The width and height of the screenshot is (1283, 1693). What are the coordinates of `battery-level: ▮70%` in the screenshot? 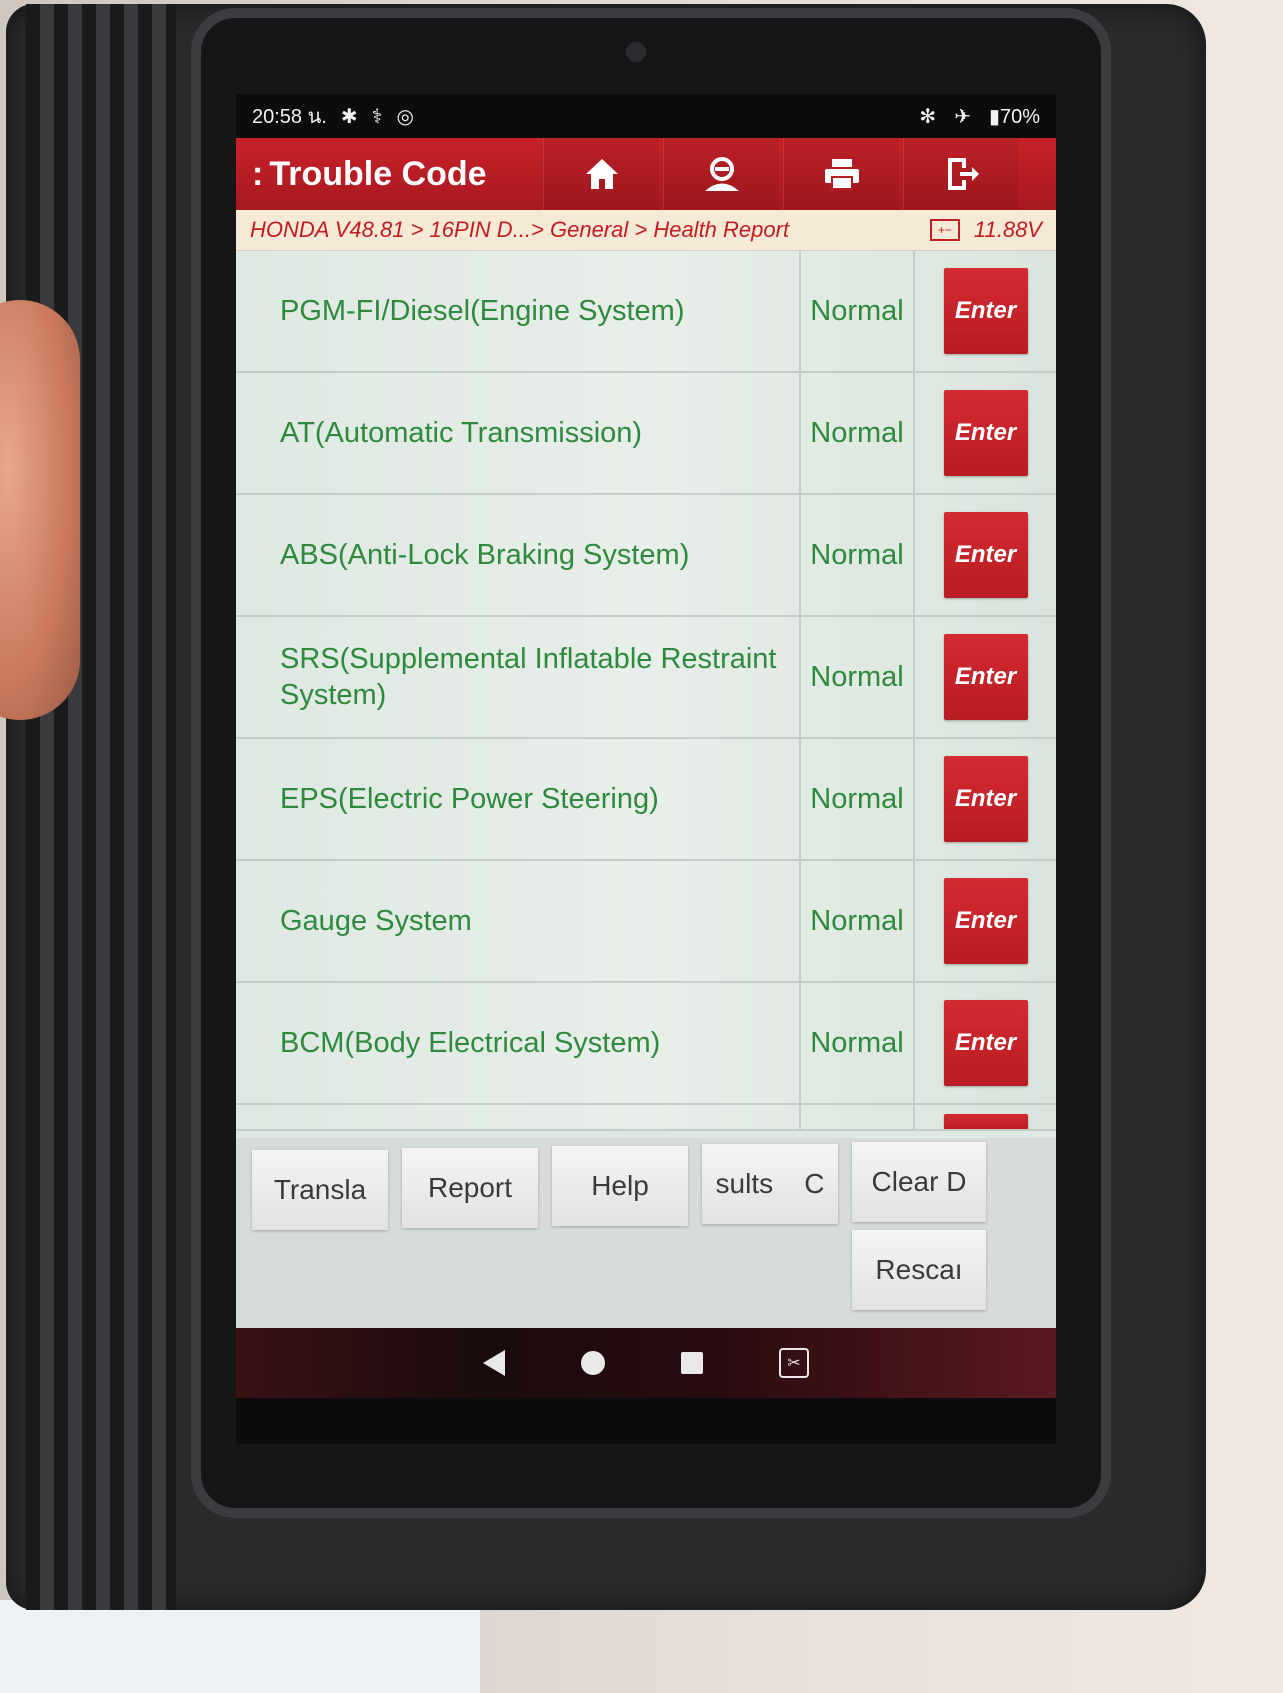 It's located at (1014, 116).